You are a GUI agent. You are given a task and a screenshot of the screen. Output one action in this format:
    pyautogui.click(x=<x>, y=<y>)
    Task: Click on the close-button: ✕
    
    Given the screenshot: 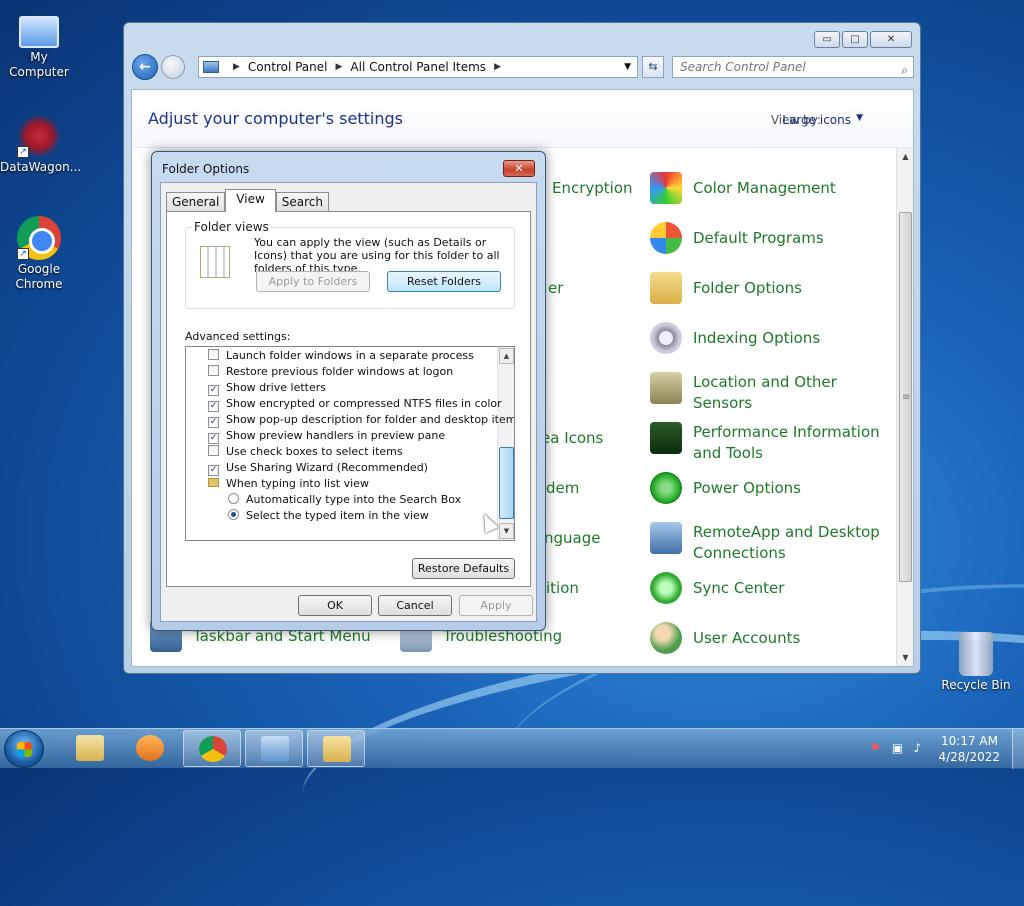 What is the action you would take?
    pyautogui.click(x=891, y=39)
    